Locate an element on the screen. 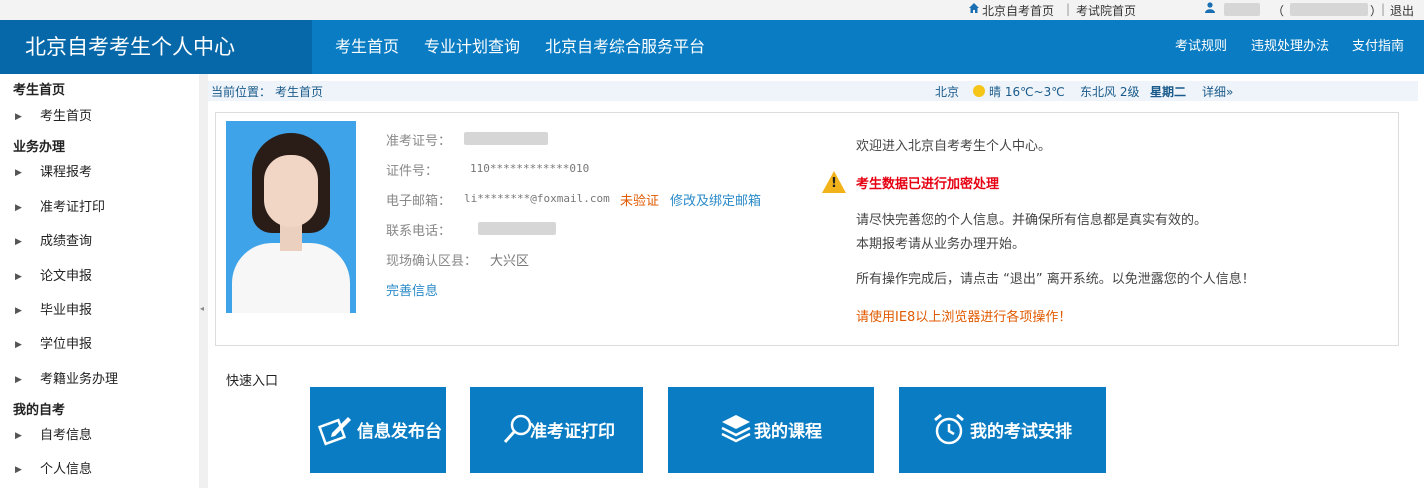 The image size is (1424, 488). breadcrumb-current: 考生首页 is located at coordinates (299, 91).